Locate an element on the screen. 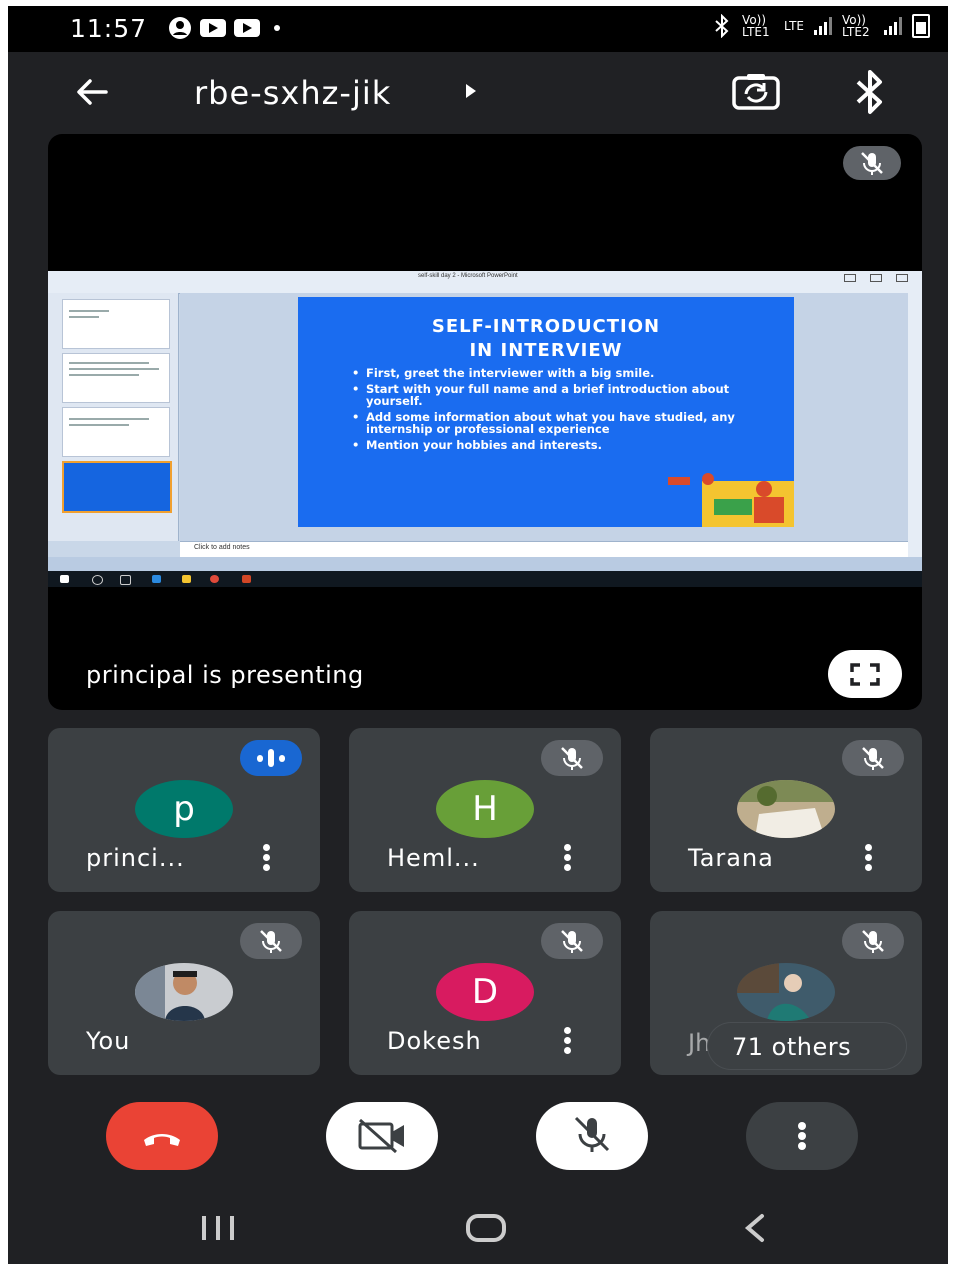 The image size is (955, 1267). close-icon is located at coordinates (902, 278).